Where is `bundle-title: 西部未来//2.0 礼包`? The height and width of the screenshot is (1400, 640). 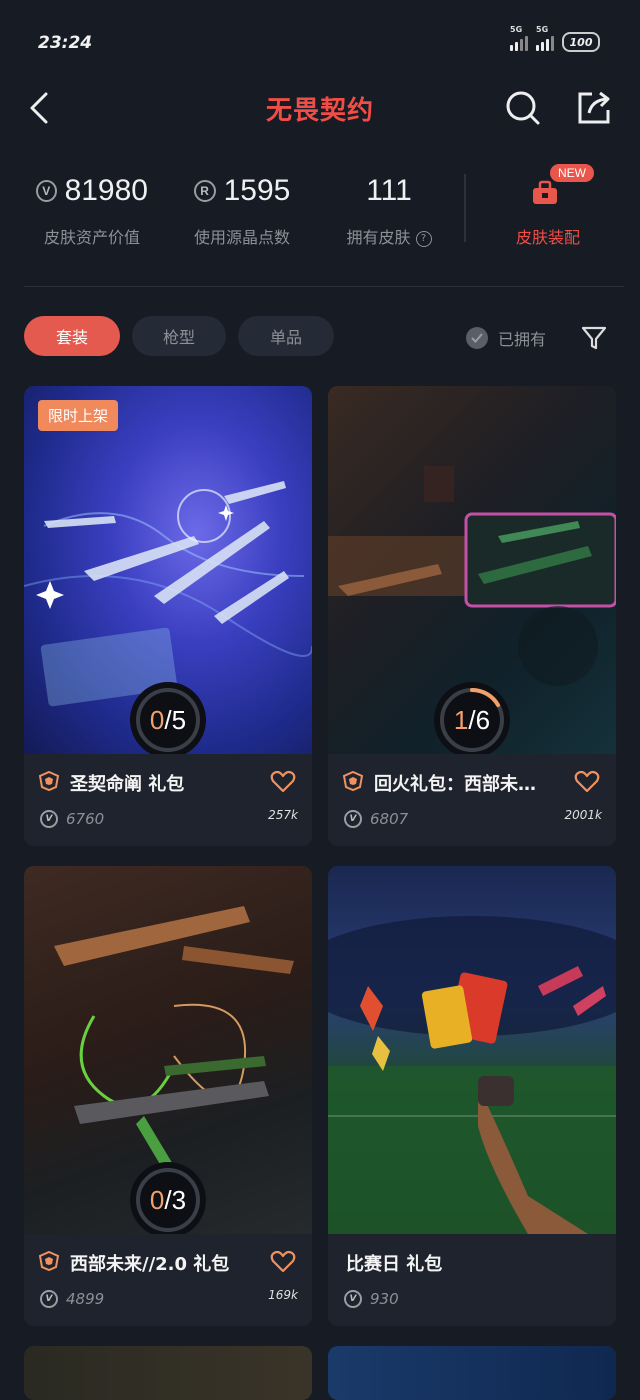
bundle-title: 西部未来//2.0 礼包 is located at coordinates (150, 1264).